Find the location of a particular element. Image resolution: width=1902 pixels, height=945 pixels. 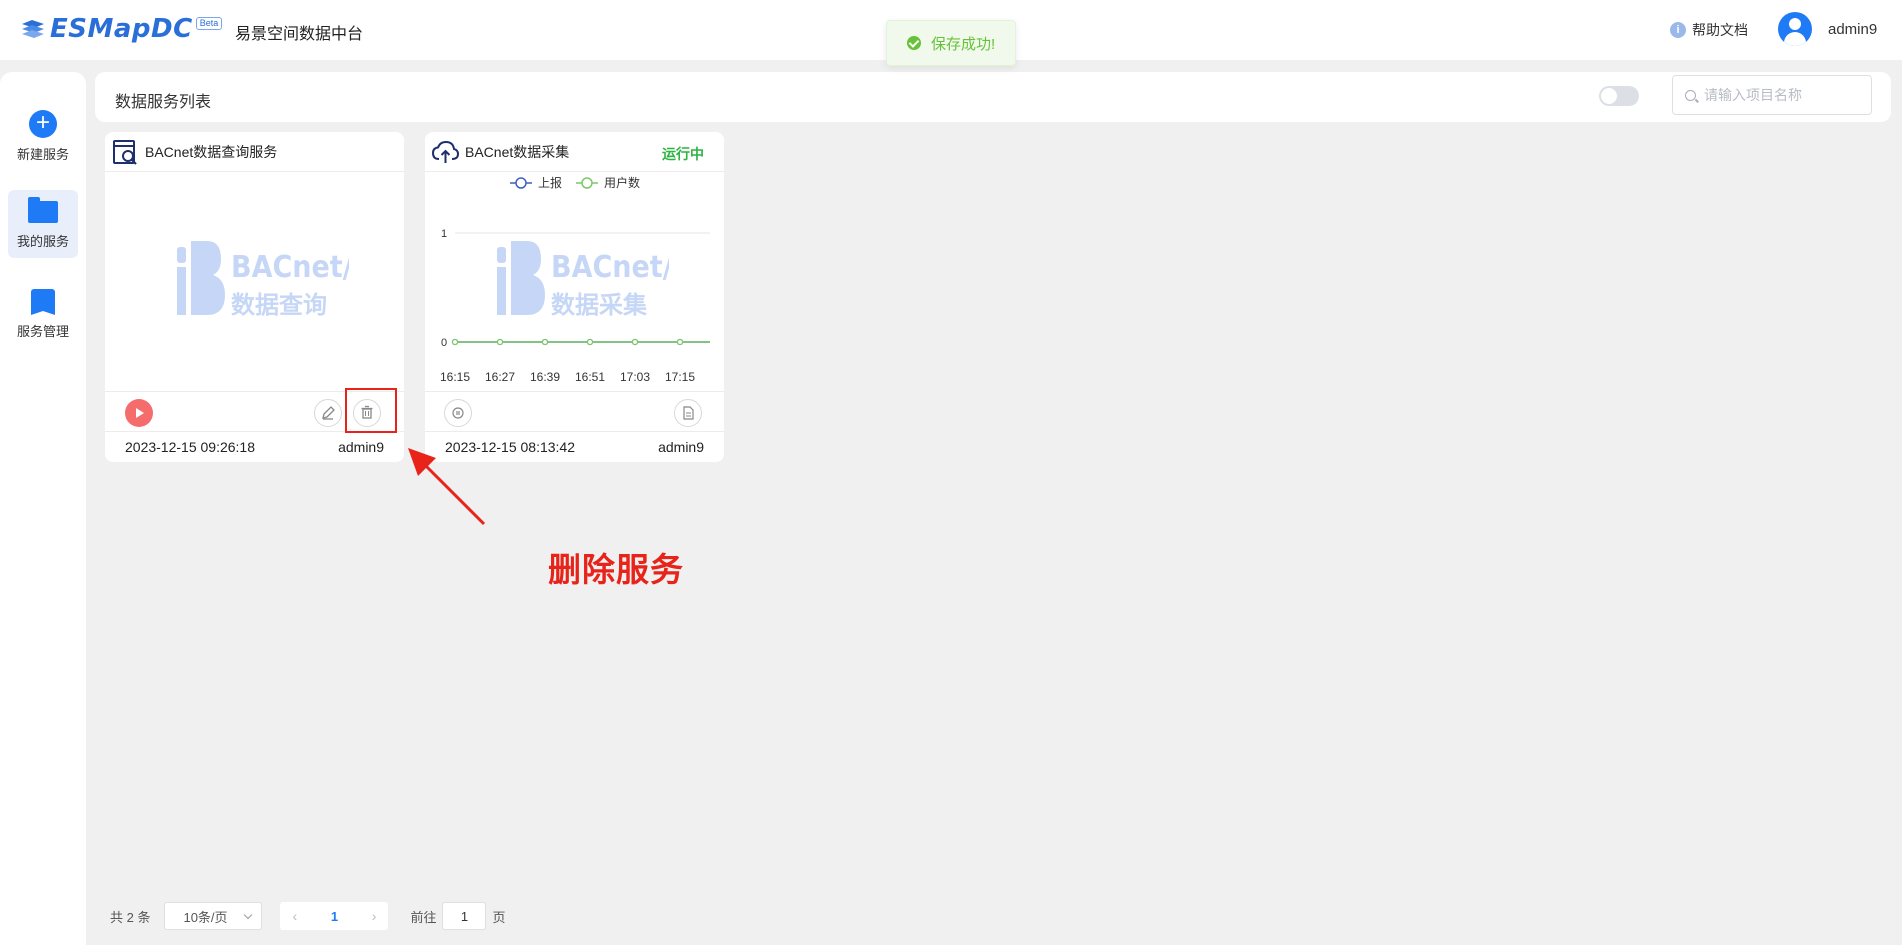

pause-service-button is located at coordinates (458, 413).